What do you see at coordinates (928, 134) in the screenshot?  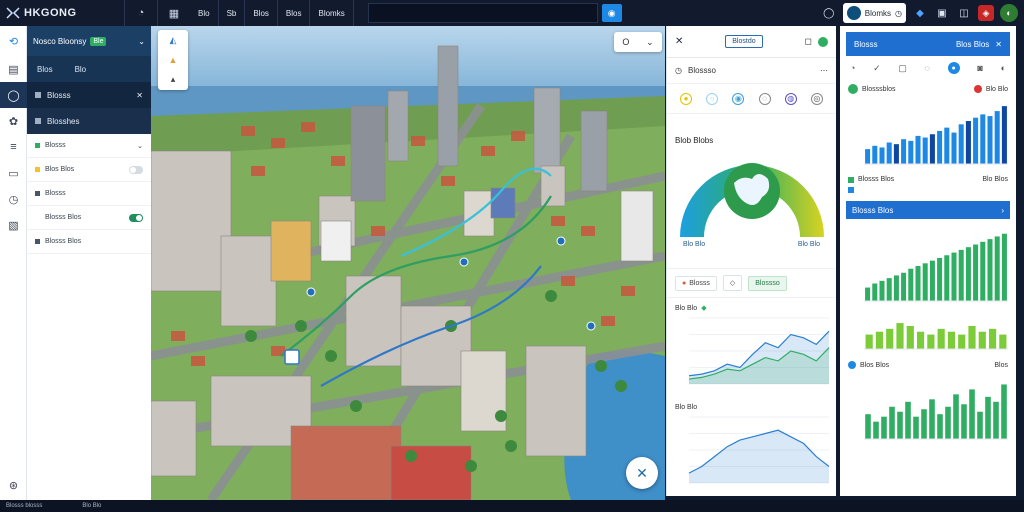 I see `bar-chart-a` at bounding box center [928, 134].